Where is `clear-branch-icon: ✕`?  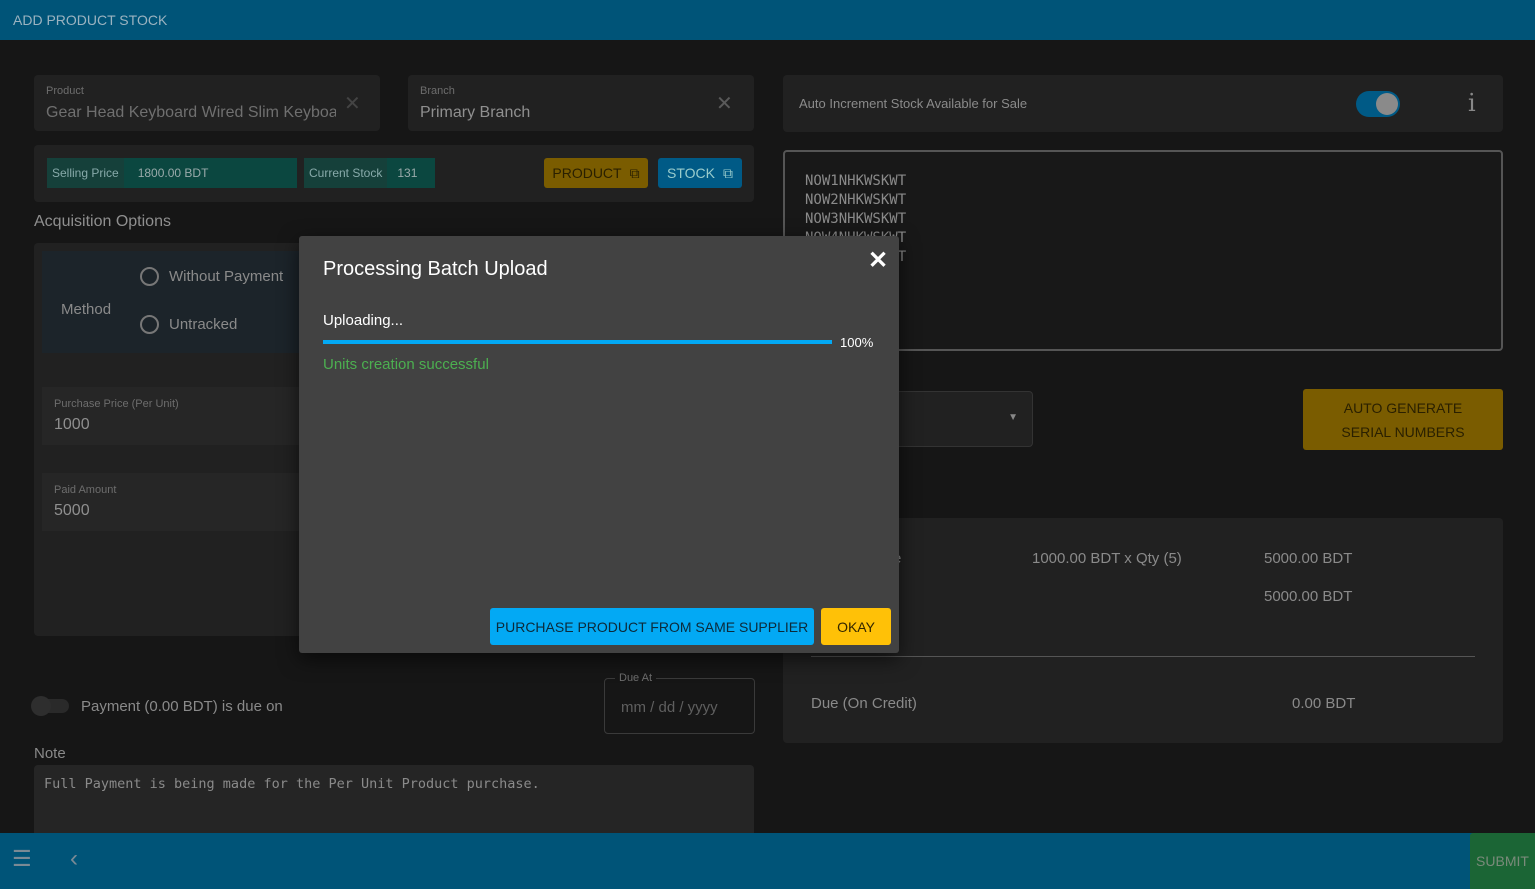
clear-branch-icon: ✕ is located at coordinates (724, 103).